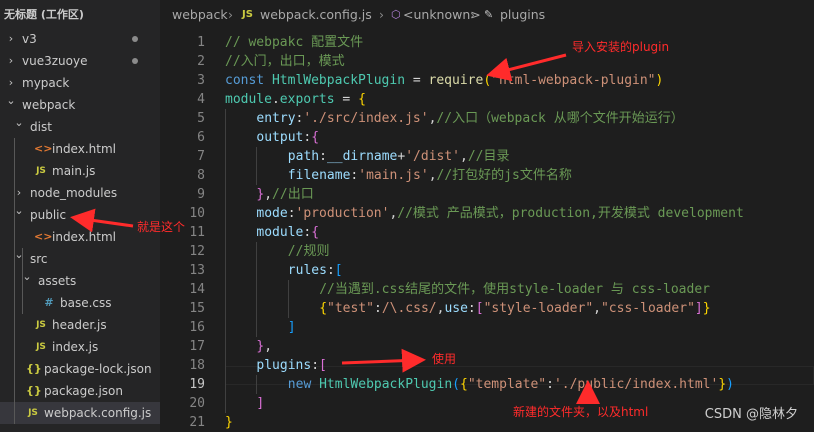  I want to click on tree-item-label: vue3zuoye, so click(55, 61).